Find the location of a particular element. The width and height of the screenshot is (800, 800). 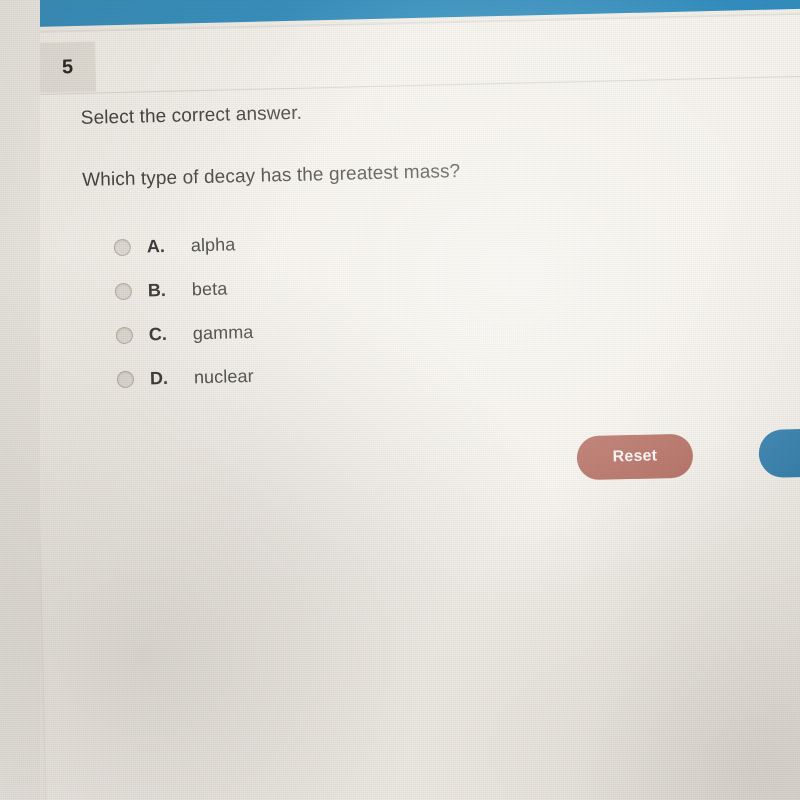

answer-option-letter-a: A. is located at coordinates (156, 245).